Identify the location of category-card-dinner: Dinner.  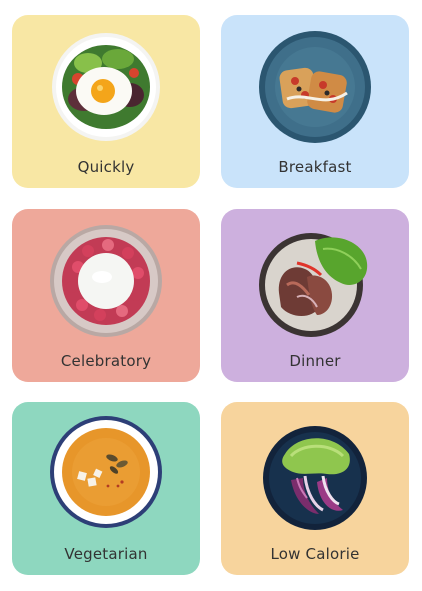
(315, 295).